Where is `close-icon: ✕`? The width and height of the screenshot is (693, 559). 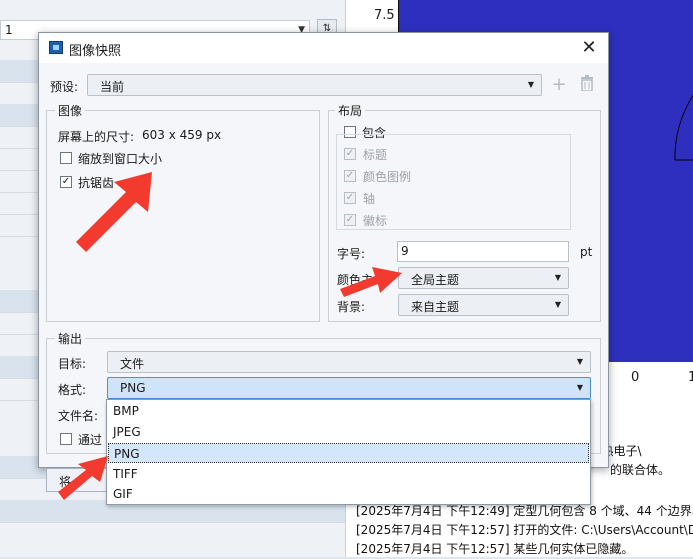 close-icon: ✕ is located at coordinates (589, 47).